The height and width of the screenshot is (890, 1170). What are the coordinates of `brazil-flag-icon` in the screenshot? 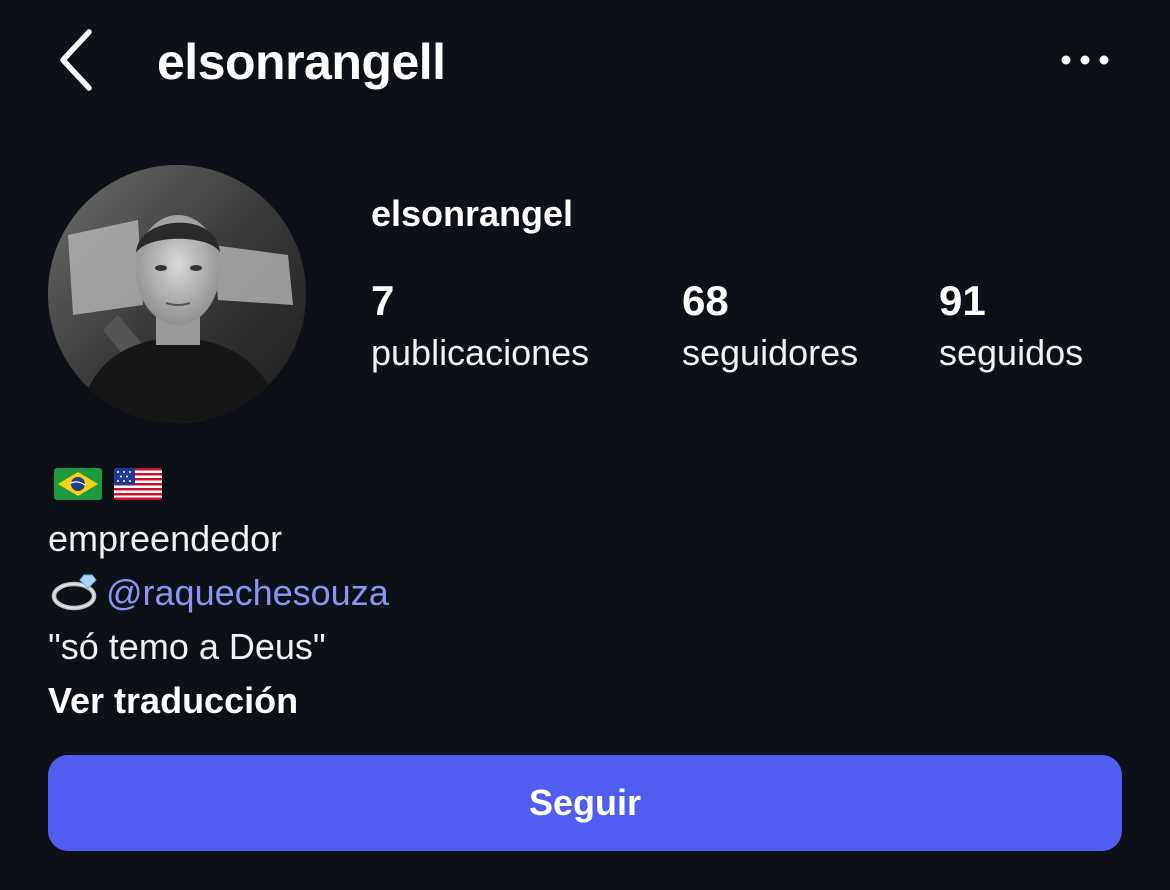 It's located at (78, 484).